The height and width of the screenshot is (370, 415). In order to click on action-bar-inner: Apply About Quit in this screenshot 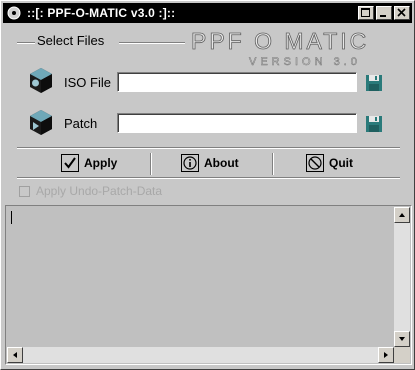, I will do `click(208, 163)`.